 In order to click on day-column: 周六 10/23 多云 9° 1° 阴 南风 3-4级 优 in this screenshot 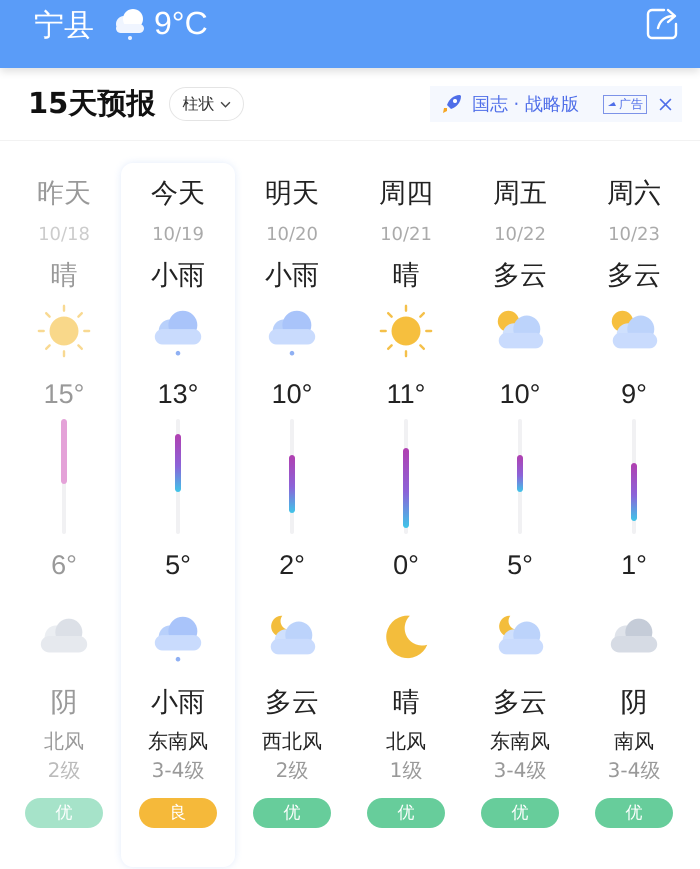, I will do `click(634, 515)`.